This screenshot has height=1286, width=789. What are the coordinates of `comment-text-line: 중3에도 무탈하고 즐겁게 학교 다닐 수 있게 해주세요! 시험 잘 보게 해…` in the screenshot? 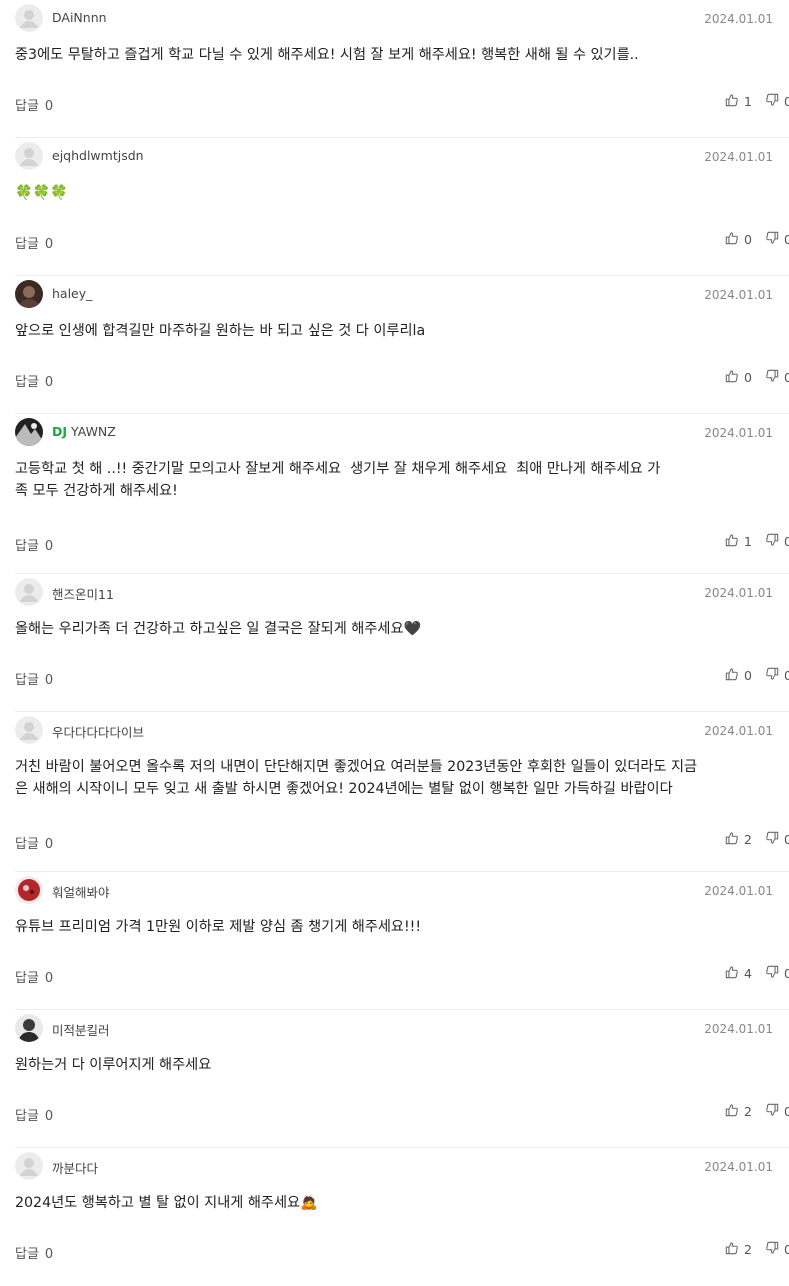 It's located at (327, 55).